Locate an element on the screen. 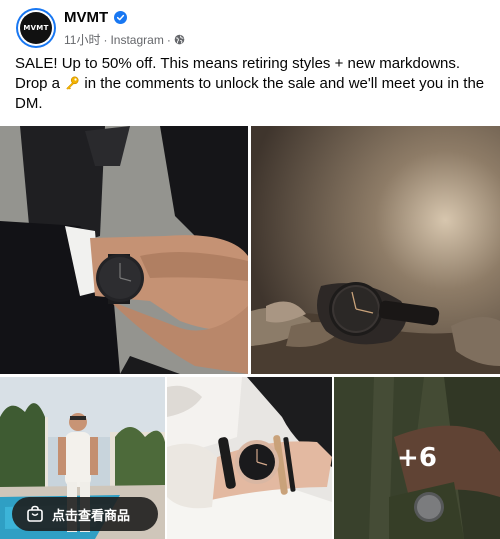  more-photos-overlay: +6 is located at coordinates (417, 458).